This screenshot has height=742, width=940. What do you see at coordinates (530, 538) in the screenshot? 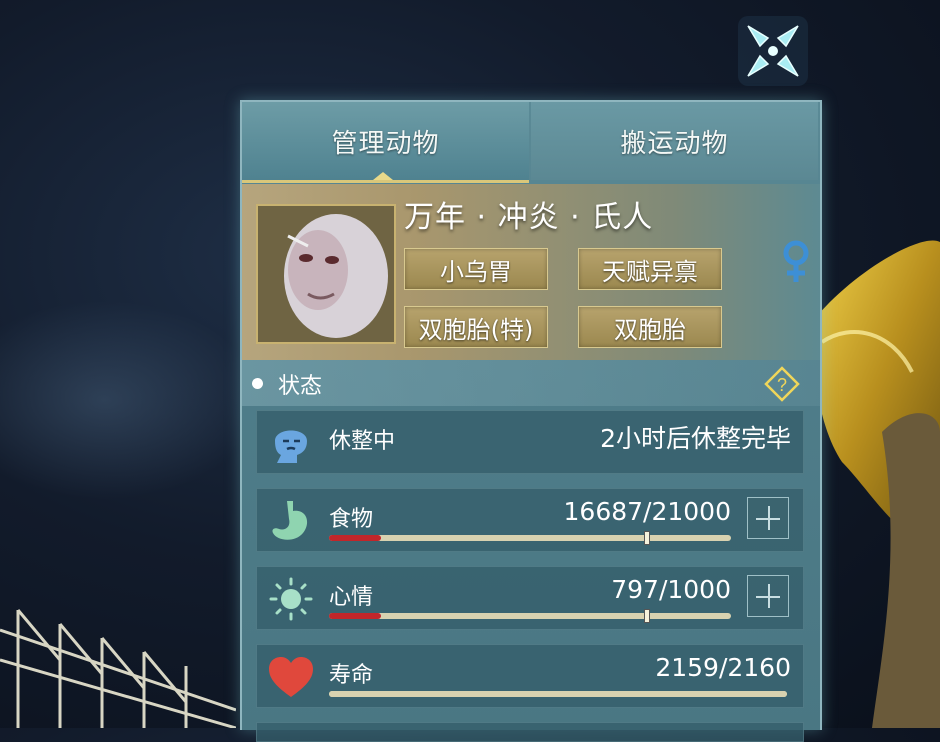
I see `food-bar` at bounding box center [530, 538].